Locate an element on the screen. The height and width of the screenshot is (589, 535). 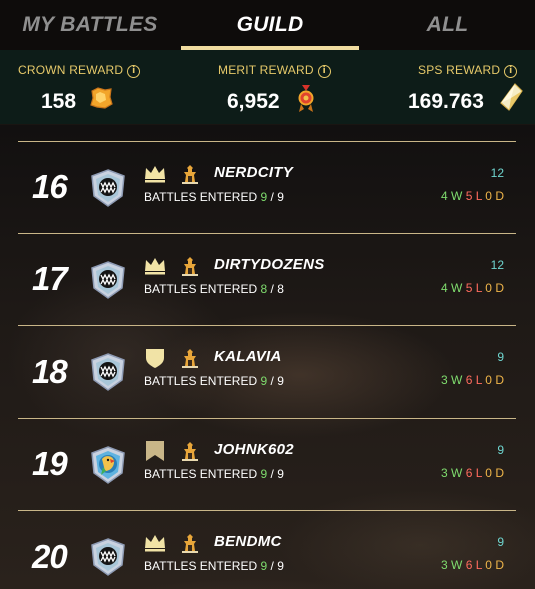
rank-number: 20 is located at coordinates (50, 556).